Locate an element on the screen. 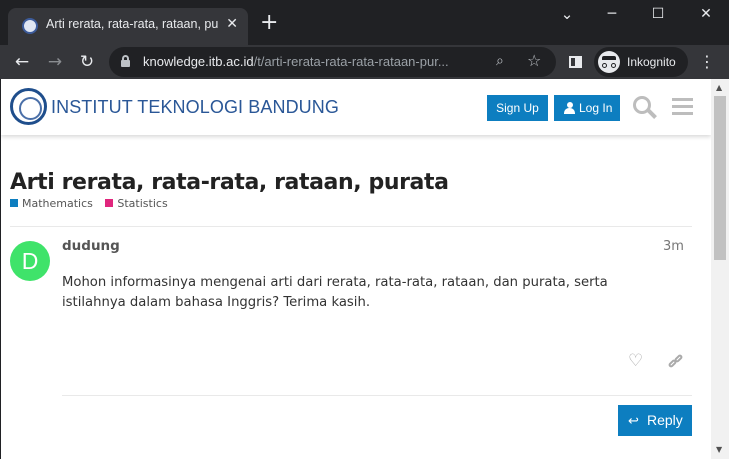 Image resolution: width=729 pixels, height=459 pixels. incognito-label: Inkognito is located at coordinates (651, 62).